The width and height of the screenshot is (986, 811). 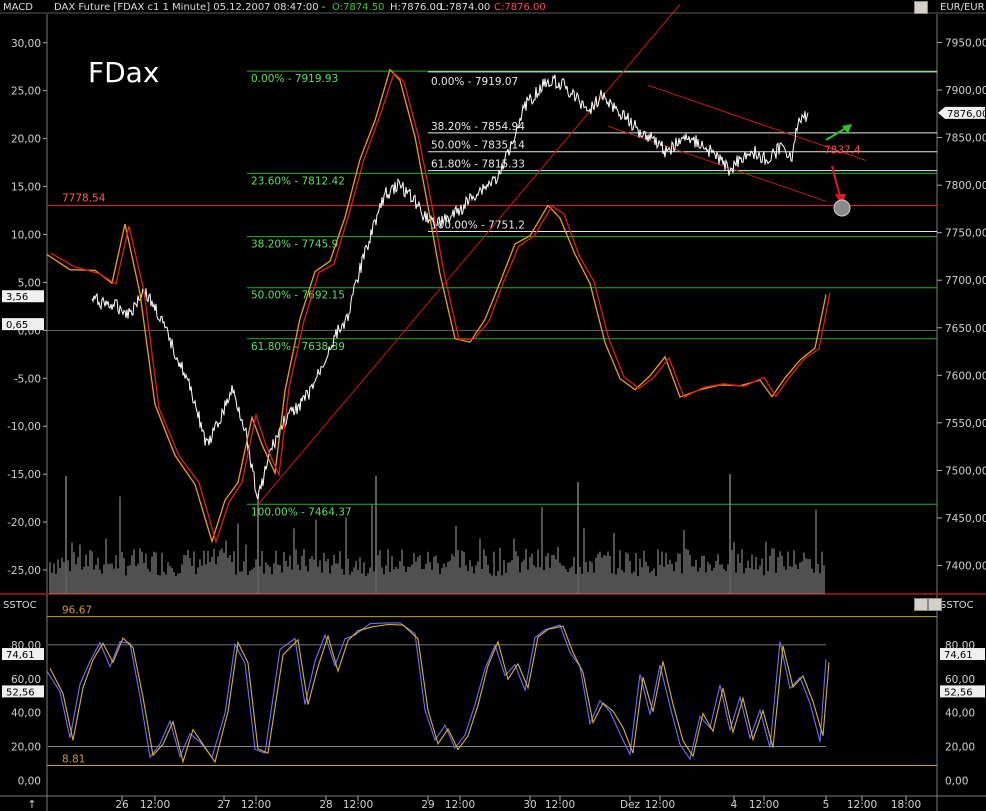 I want to click on macd-tick-label: 20,00, so click(x=26, y=140).